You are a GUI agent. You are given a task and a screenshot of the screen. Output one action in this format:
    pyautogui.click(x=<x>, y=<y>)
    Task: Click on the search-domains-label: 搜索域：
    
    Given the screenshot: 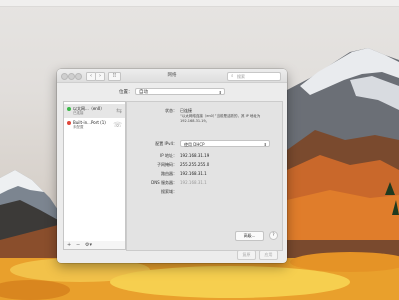 What is the action you would take?
    pyautogui.click(x=169, y=191)
    